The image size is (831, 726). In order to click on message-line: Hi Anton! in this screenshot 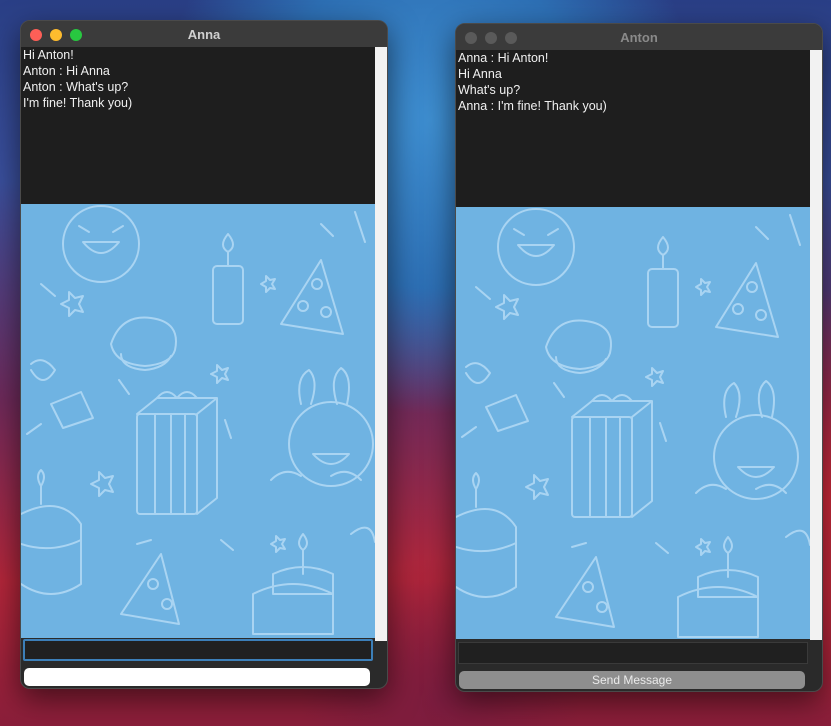, I will do `click(48, 55)`.